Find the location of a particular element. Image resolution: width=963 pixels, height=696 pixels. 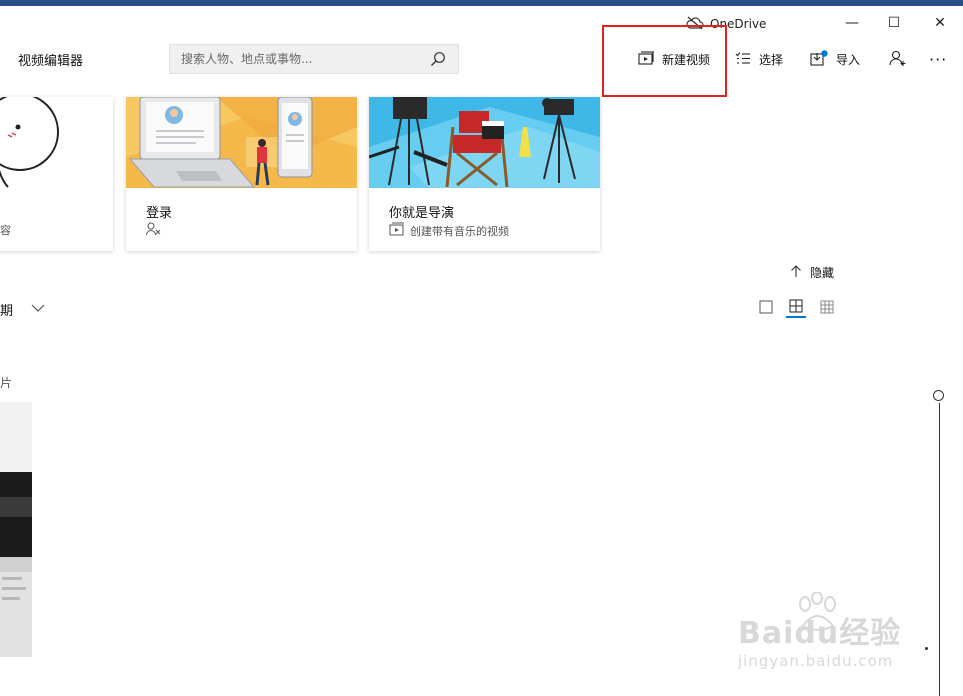

people-tag-icon is located at coordinates (154, 230).